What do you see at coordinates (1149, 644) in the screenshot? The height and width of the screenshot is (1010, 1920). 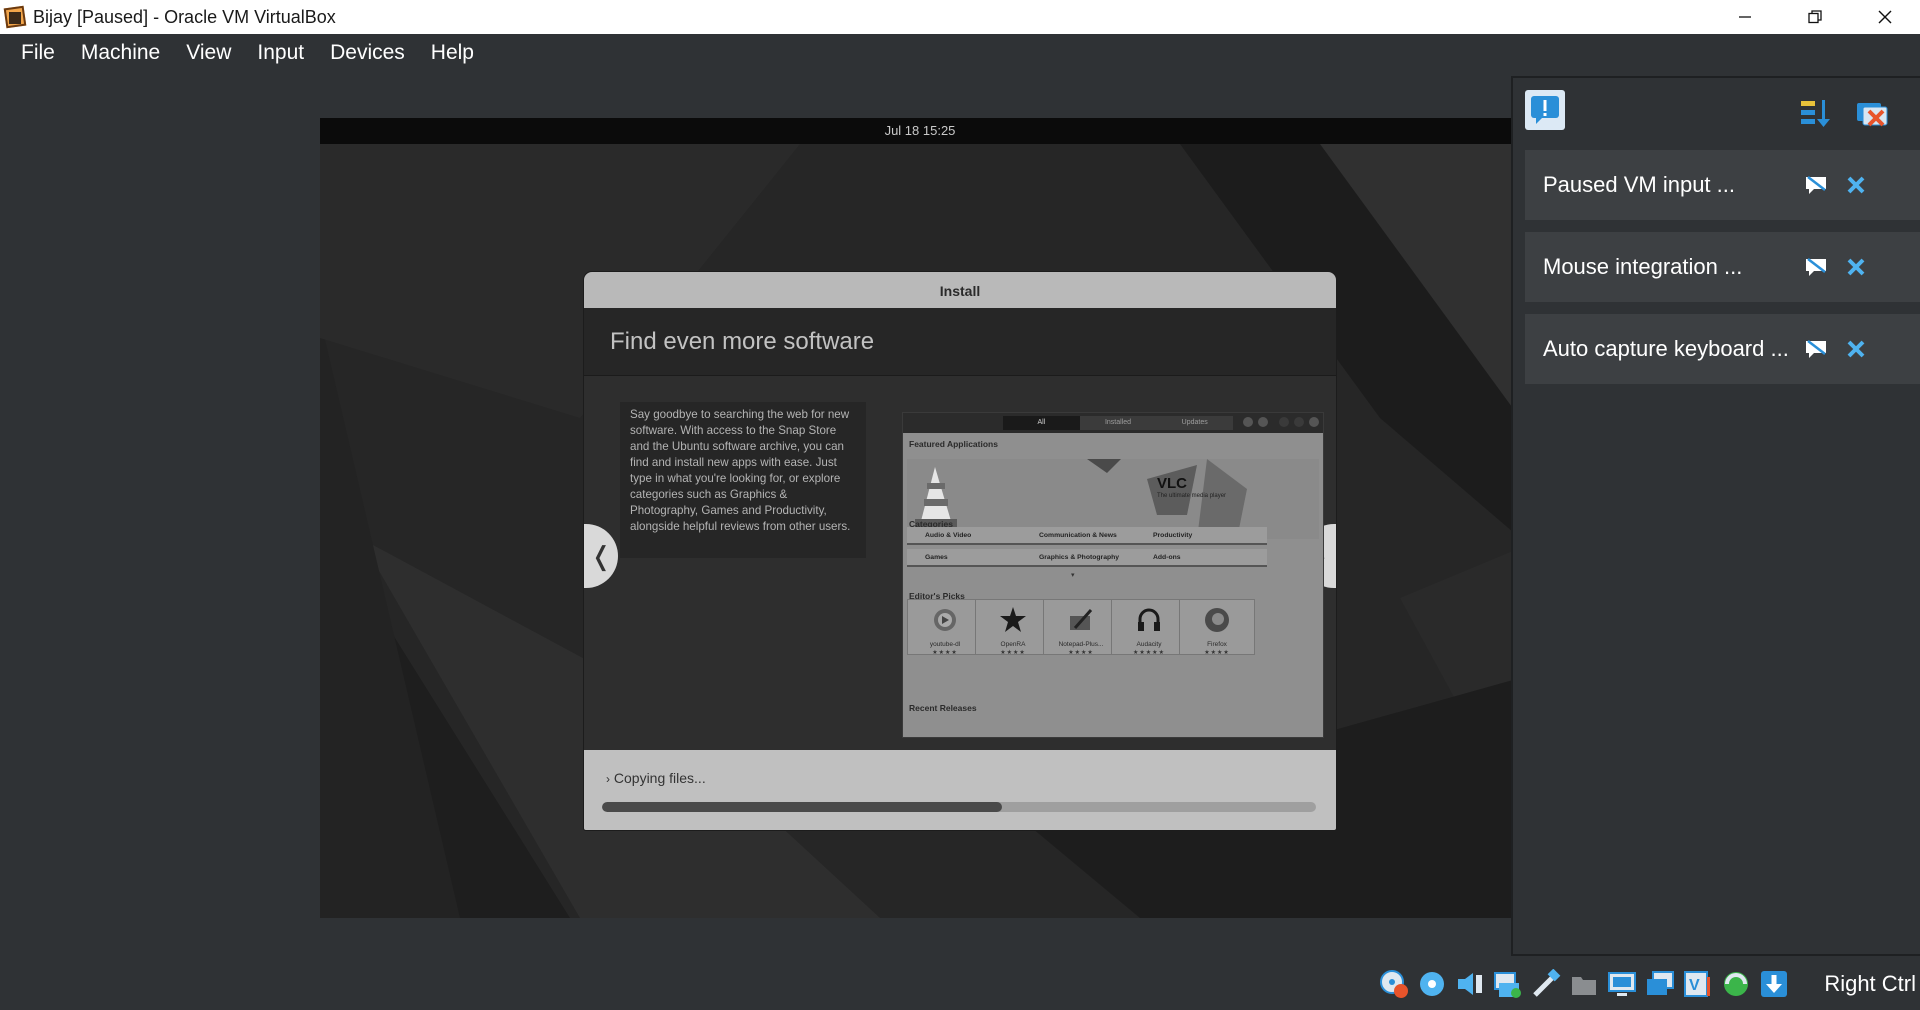 I see `pick-name: Audacity` at bounding box center [1149, 644].